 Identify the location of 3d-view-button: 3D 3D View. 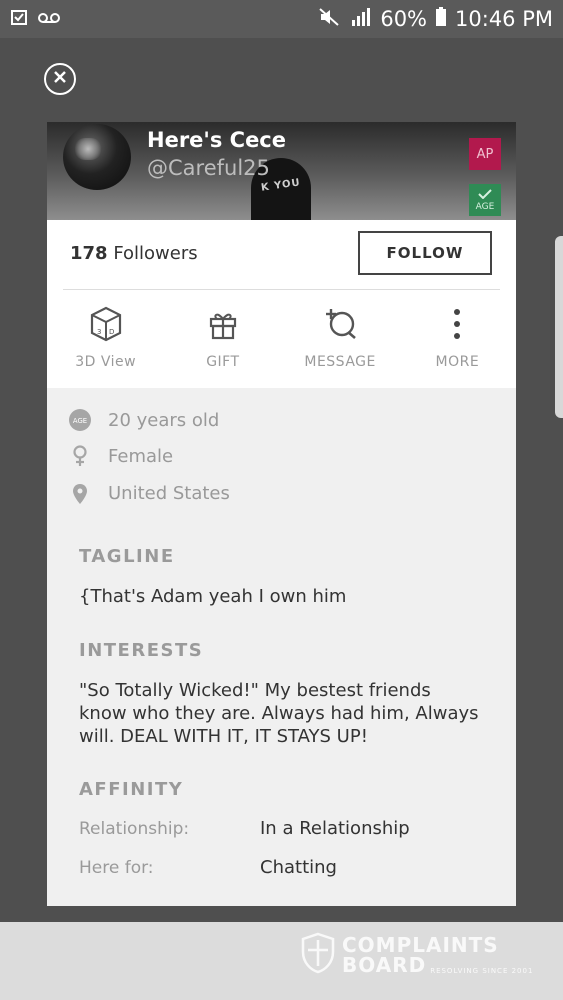
(105, 341).